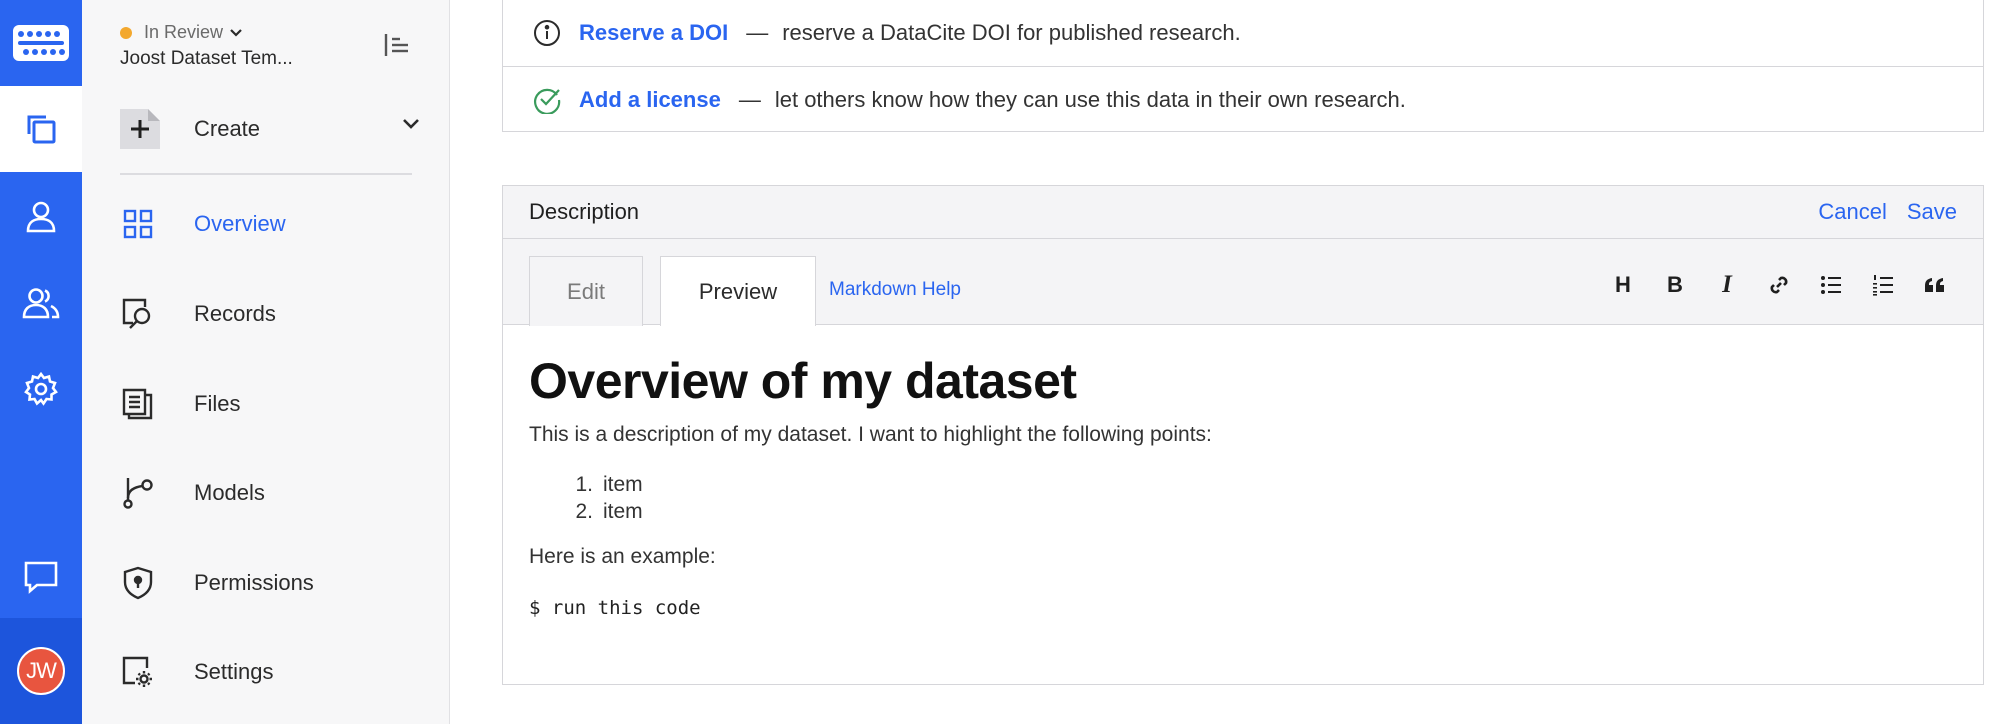 The height and width of the screenshot is (724, 2004). I want to click on italic-icon: I, so click(1727, 284).